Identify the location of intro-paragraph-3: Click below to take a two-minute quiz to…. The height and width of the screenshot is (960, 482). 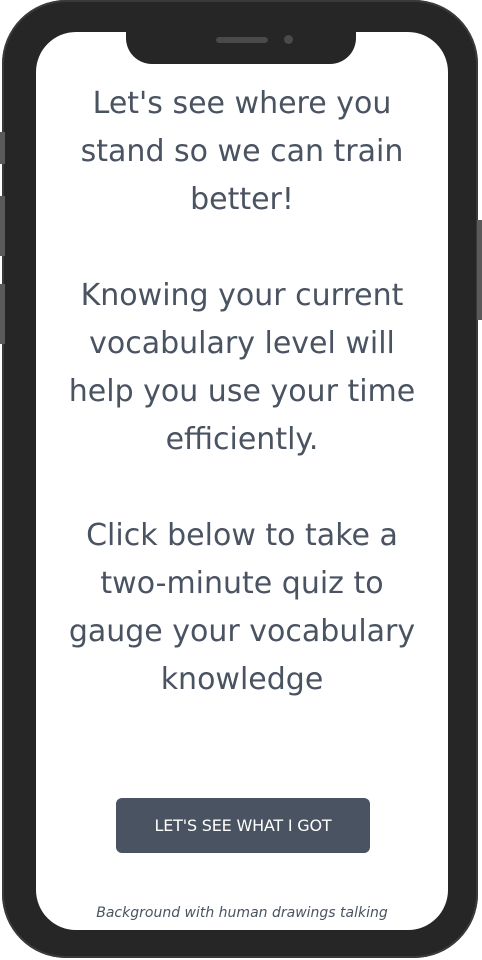
(242, 607).